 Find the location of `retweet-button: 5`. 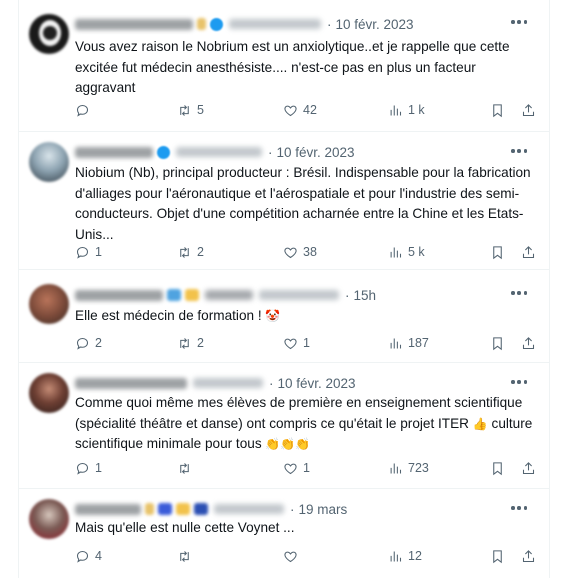

retweet-button: 5 is located at coordinates (190, 110).